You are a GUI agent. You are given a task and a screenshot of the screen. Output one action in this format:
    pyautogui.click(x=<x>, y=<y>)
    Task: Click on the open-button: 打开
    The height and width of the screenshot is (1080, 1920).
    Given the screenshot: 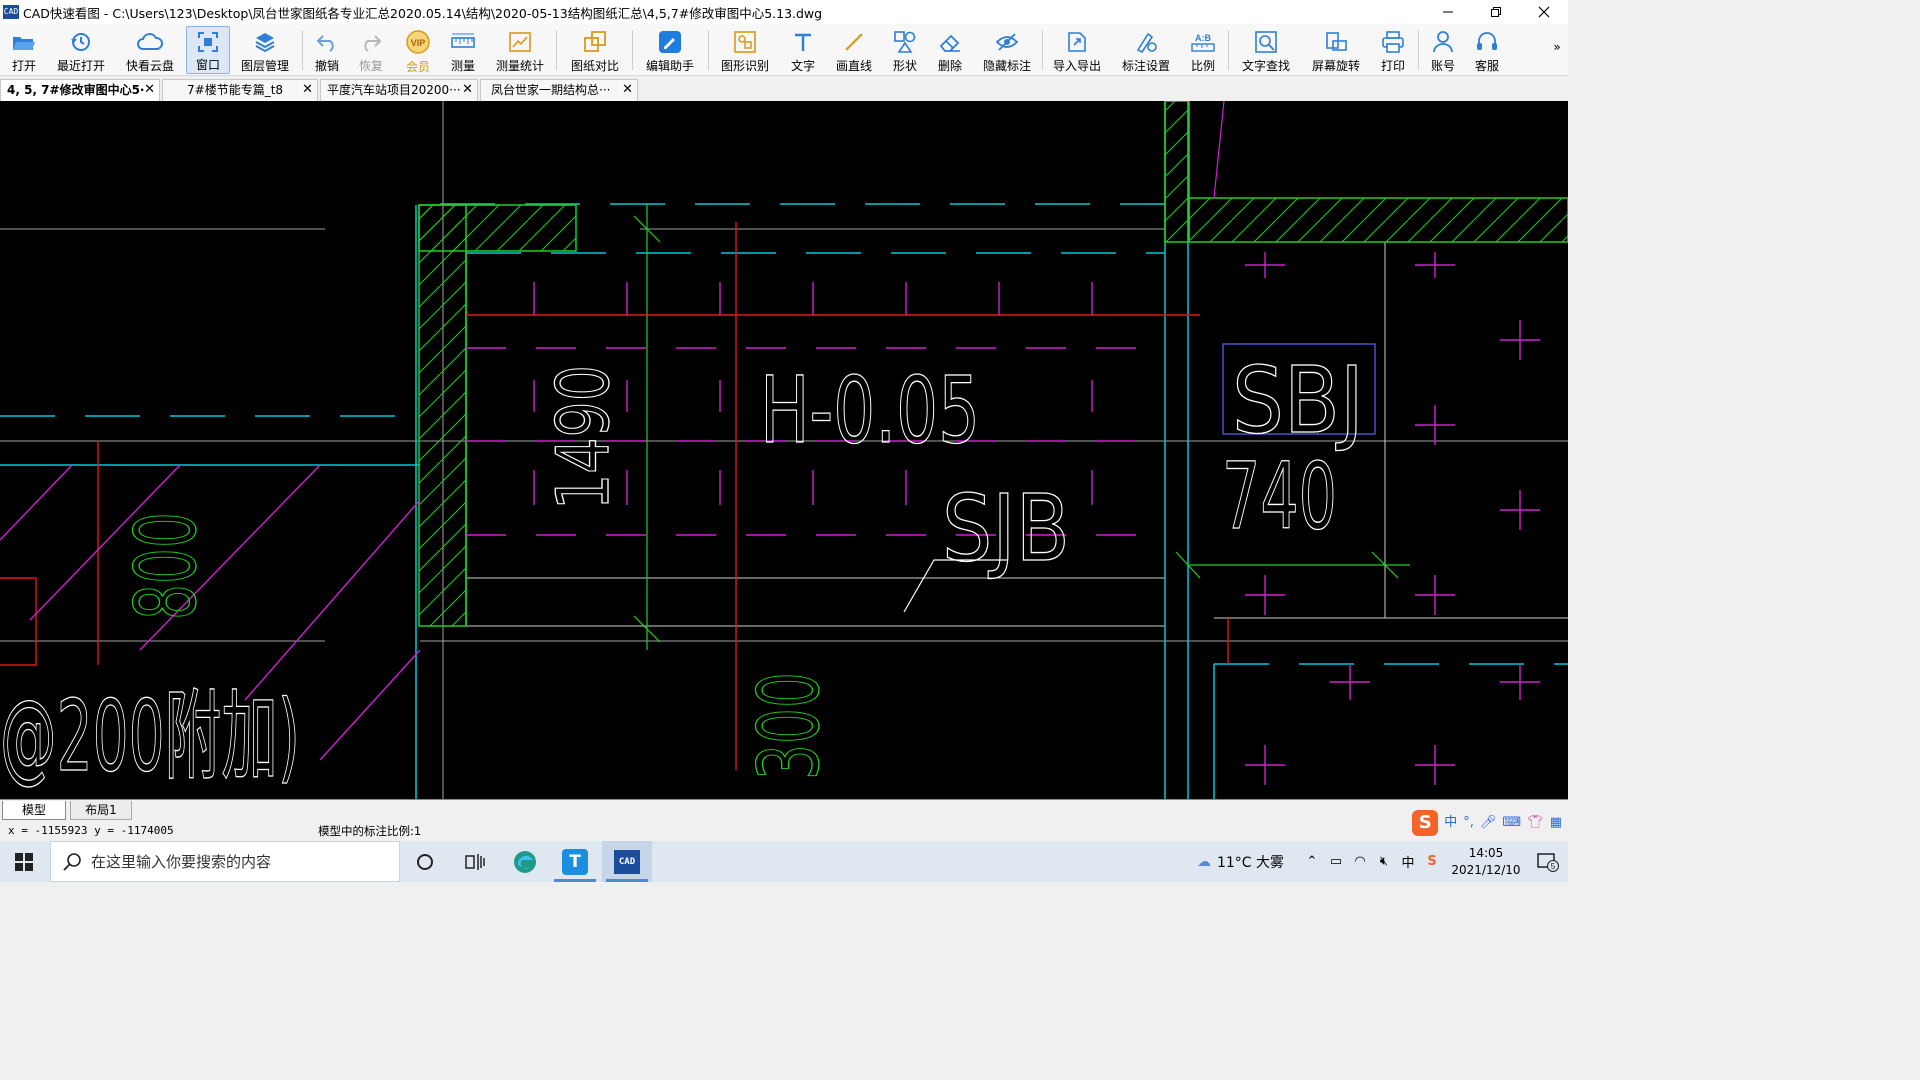 What is the action you would take?
    pyautogui.click(x=24, y=50)
    